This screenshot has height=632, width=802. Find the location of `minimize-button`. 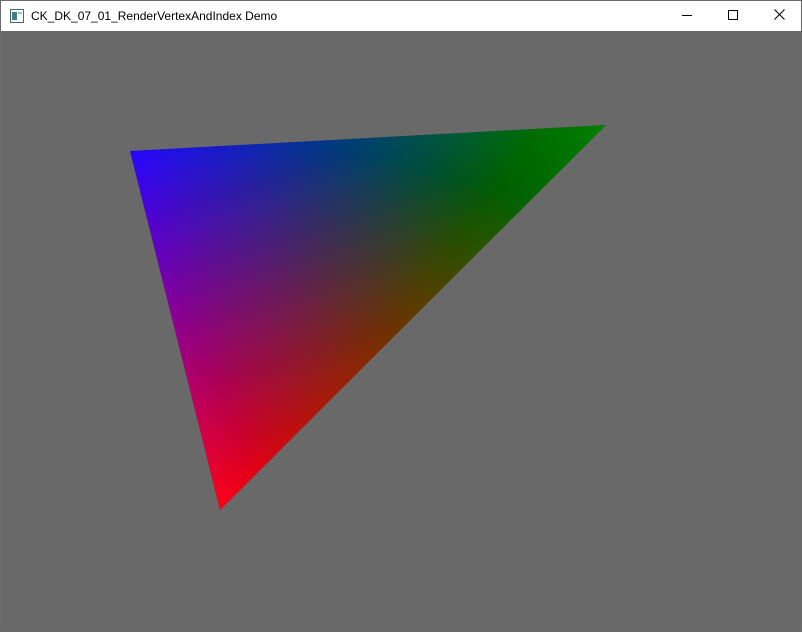

minimize-button is located at coordinates (687, 16).